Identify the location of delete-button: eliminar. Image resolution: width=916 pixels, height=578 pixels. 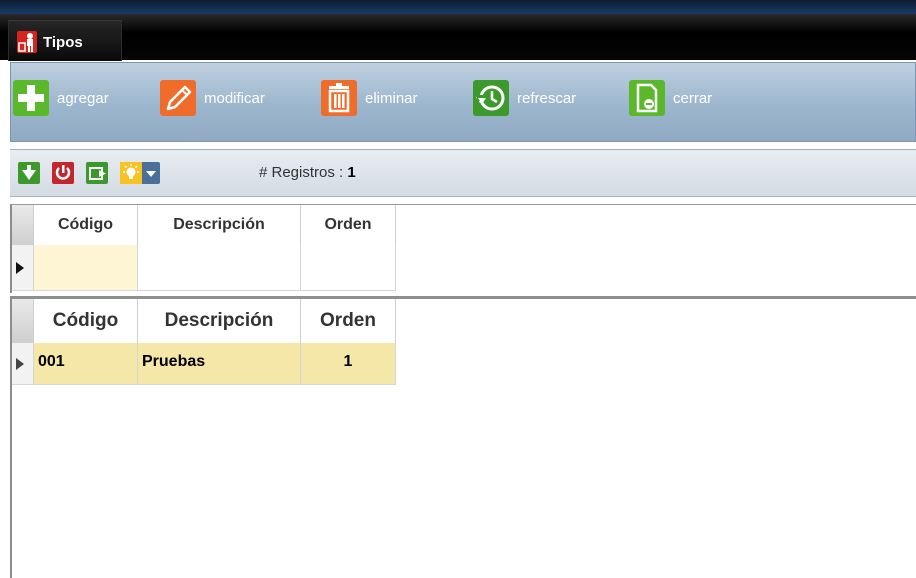
(369, 98).